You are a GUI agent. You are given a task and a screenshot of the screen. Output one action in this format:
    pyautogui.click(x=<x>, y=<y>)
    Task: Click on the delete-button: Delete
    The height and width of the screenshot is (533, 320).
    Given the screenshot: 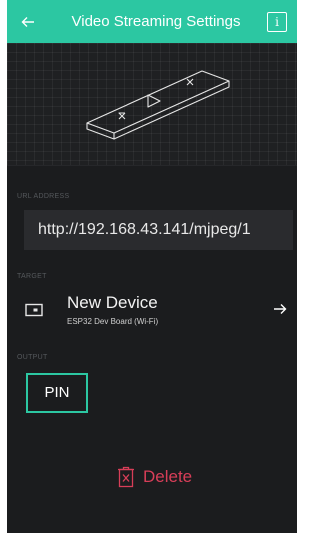 What is the action you would take?
    pyautogui.click(x=154, y=477)
    